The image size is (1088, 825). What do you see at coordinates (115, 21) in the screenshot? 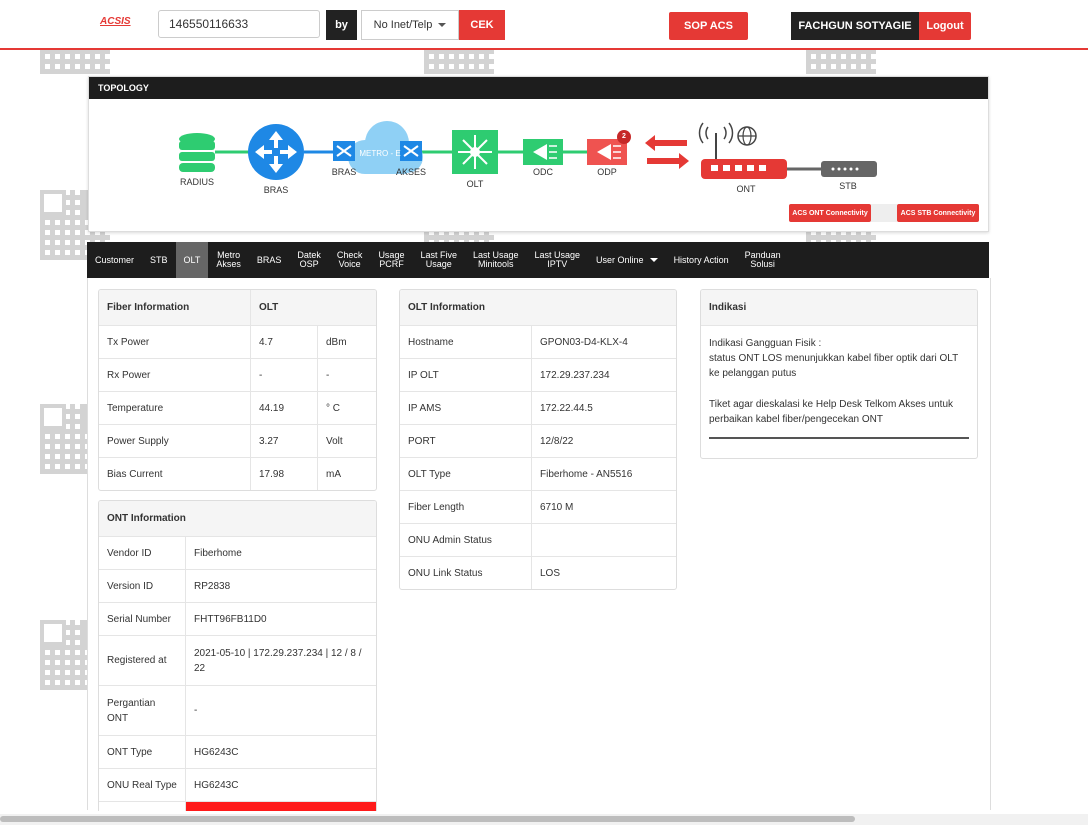
I see `app-logo: ACSIS` at bounding box center [115, 21].